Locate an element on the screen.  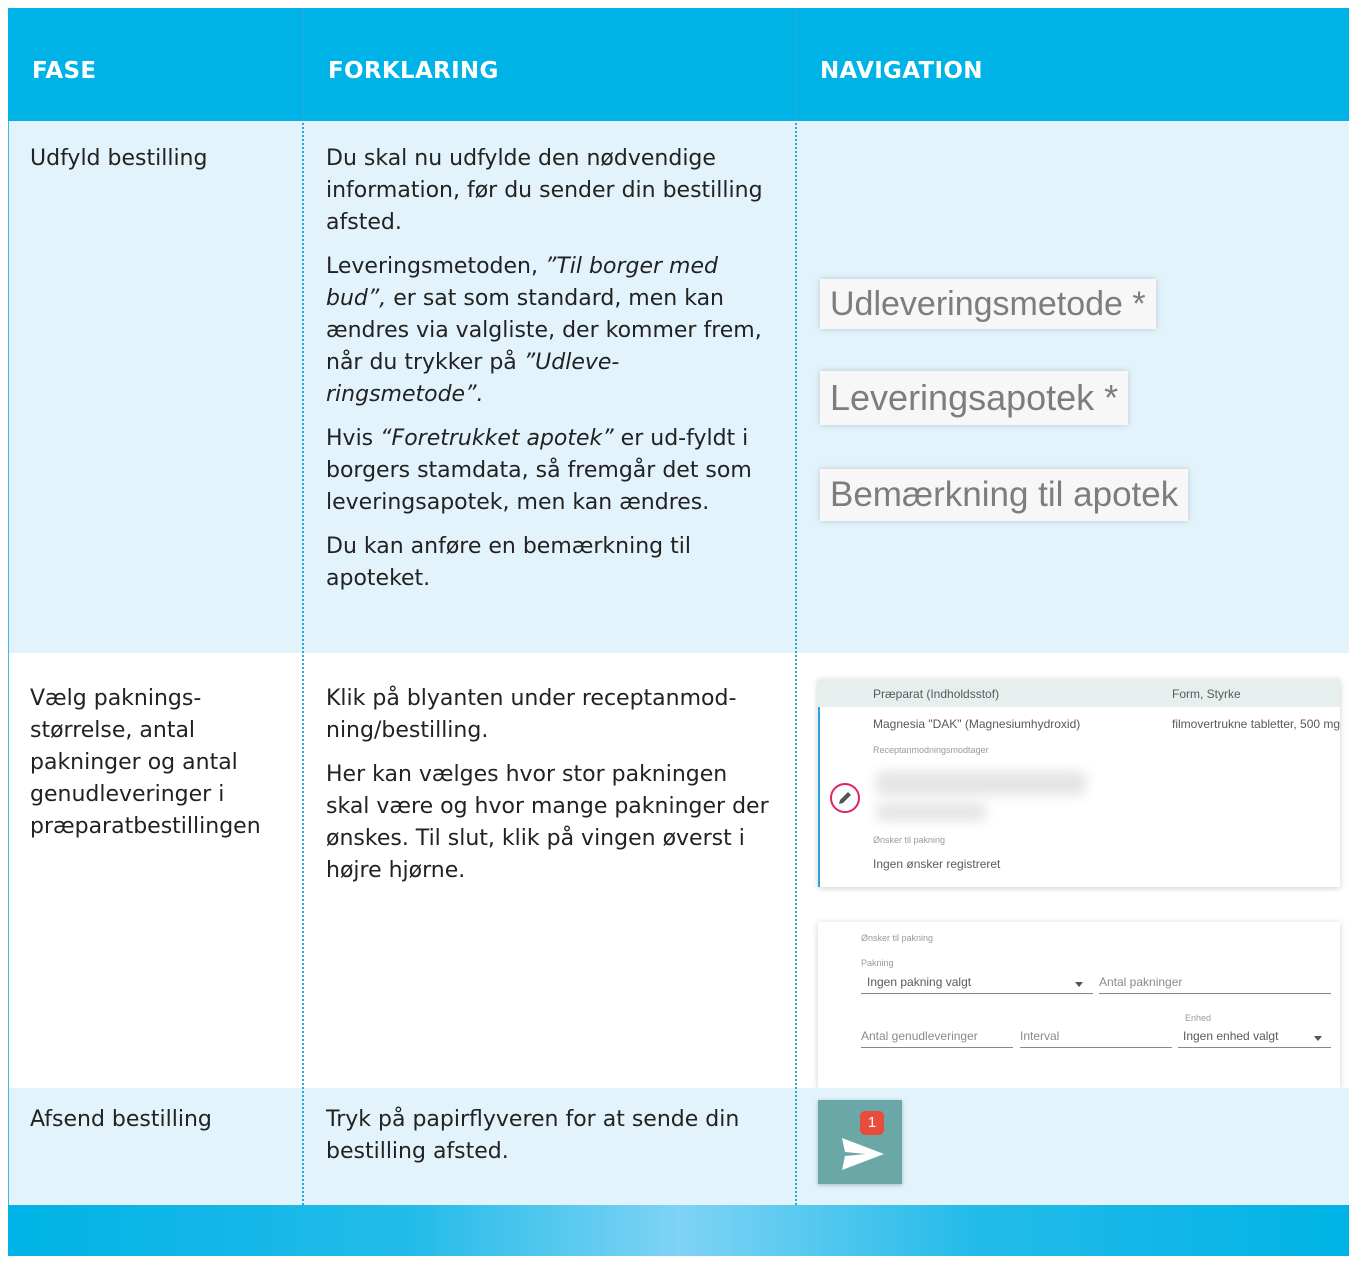
notification-badge: 1 is located at coordinates (872, 1123).